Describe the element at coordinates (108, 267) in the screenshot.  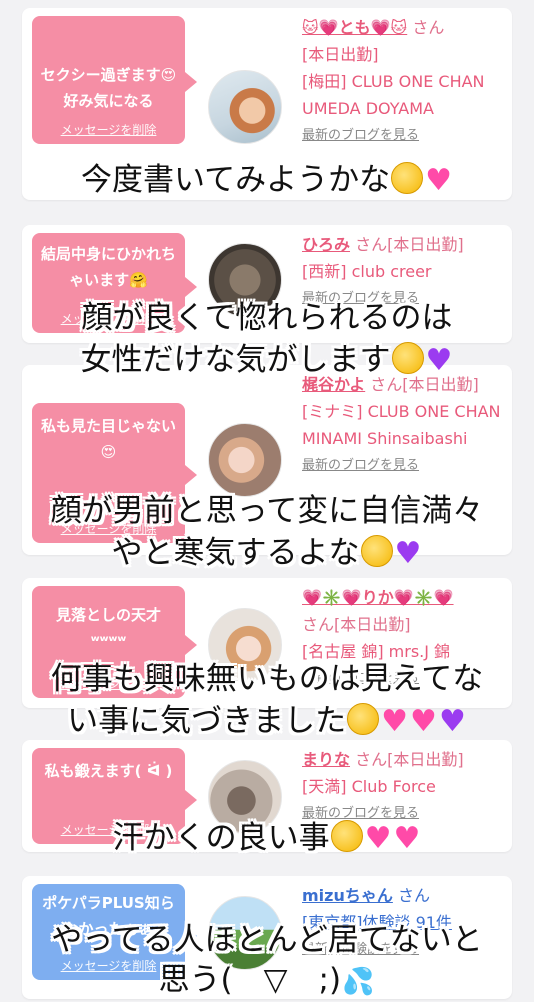
I see `message-text: 結局中身にひかれちゃいます🤗` at that location.